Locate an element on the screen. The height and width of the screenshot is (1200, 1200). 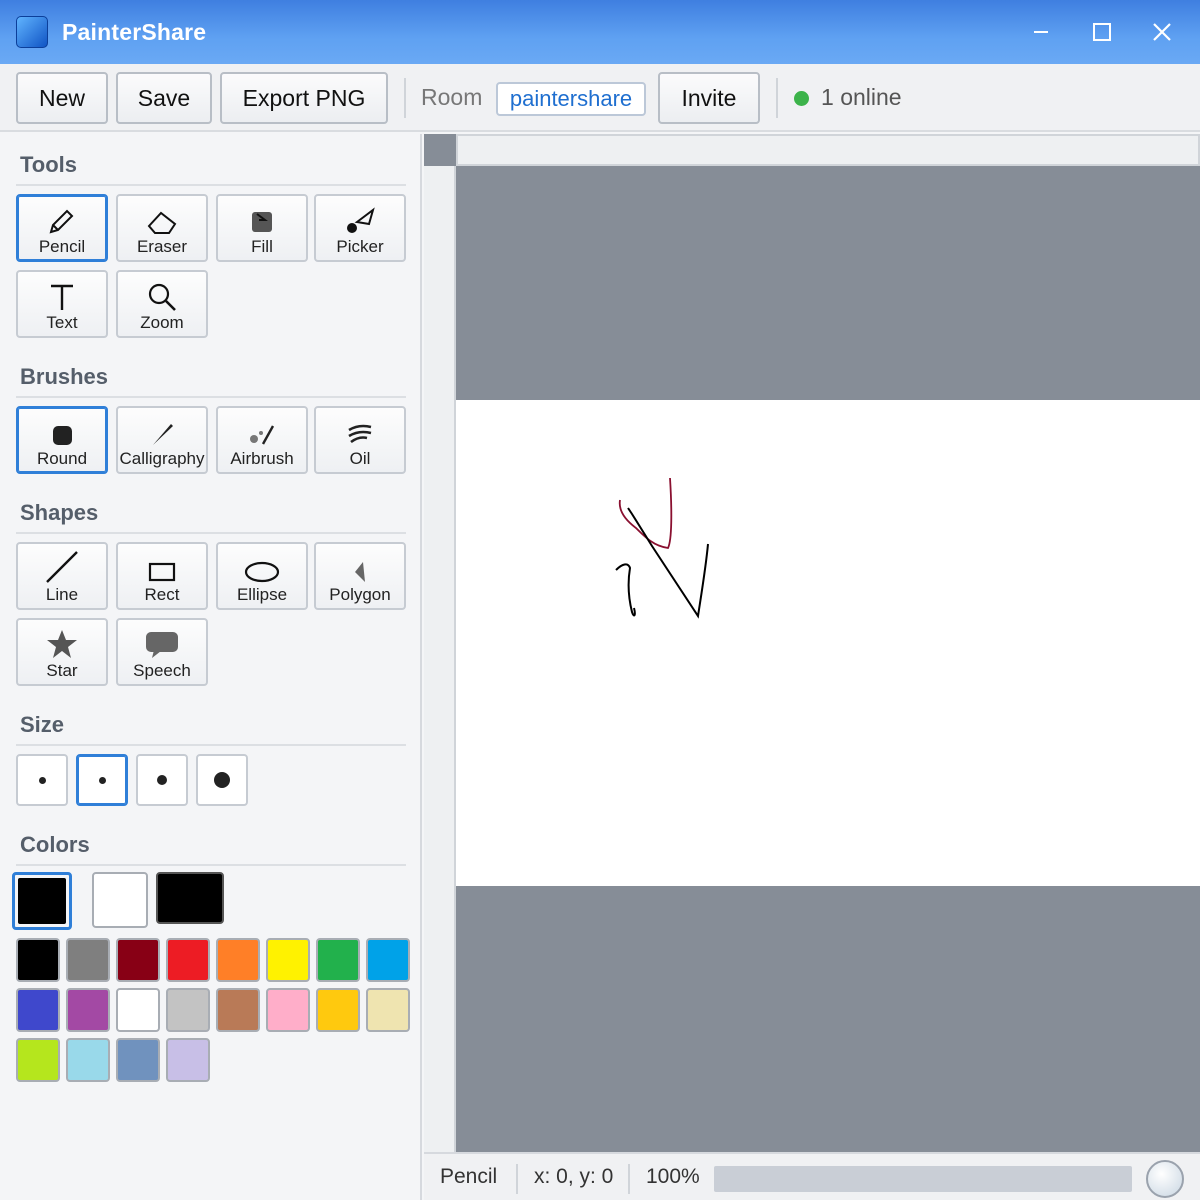
tool-fill: Fill is located at coordinates (262, 228).